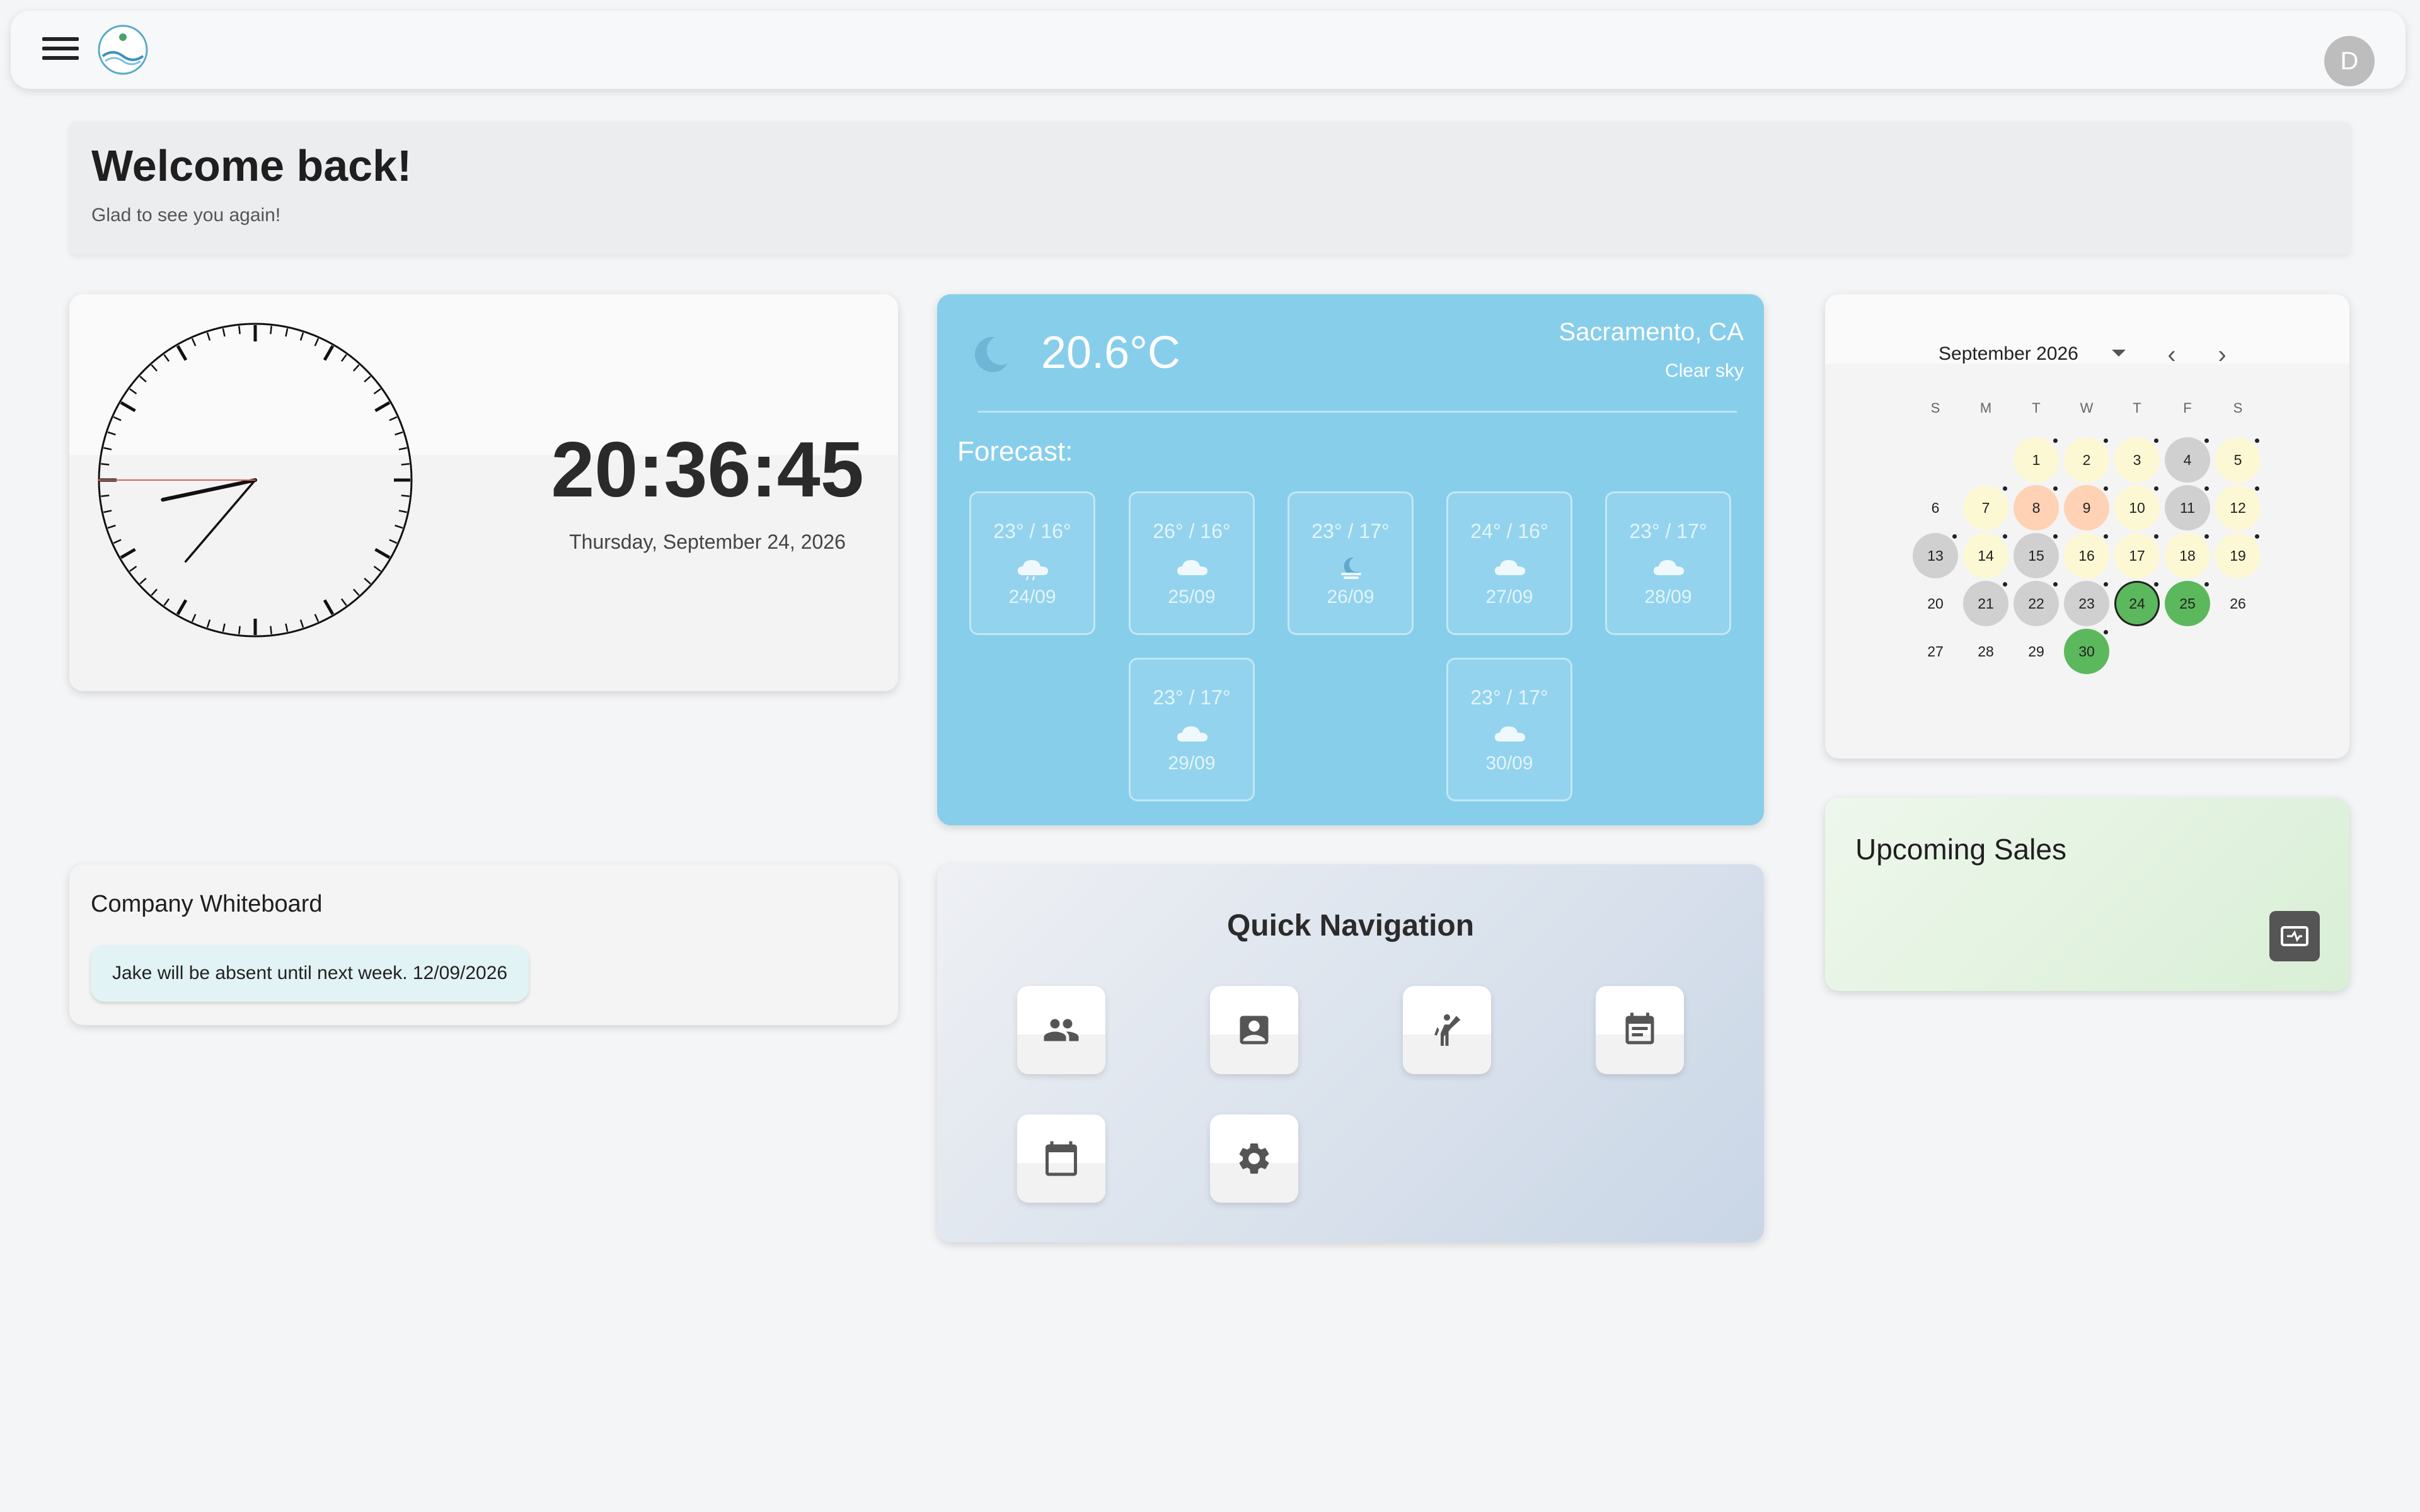 This screenshot has width=2420, height=1512. What do you see at coordinates (1061, 1158) in the screenshot?
I see `nav-calendar-button` at bounding box center [1061, 1158].